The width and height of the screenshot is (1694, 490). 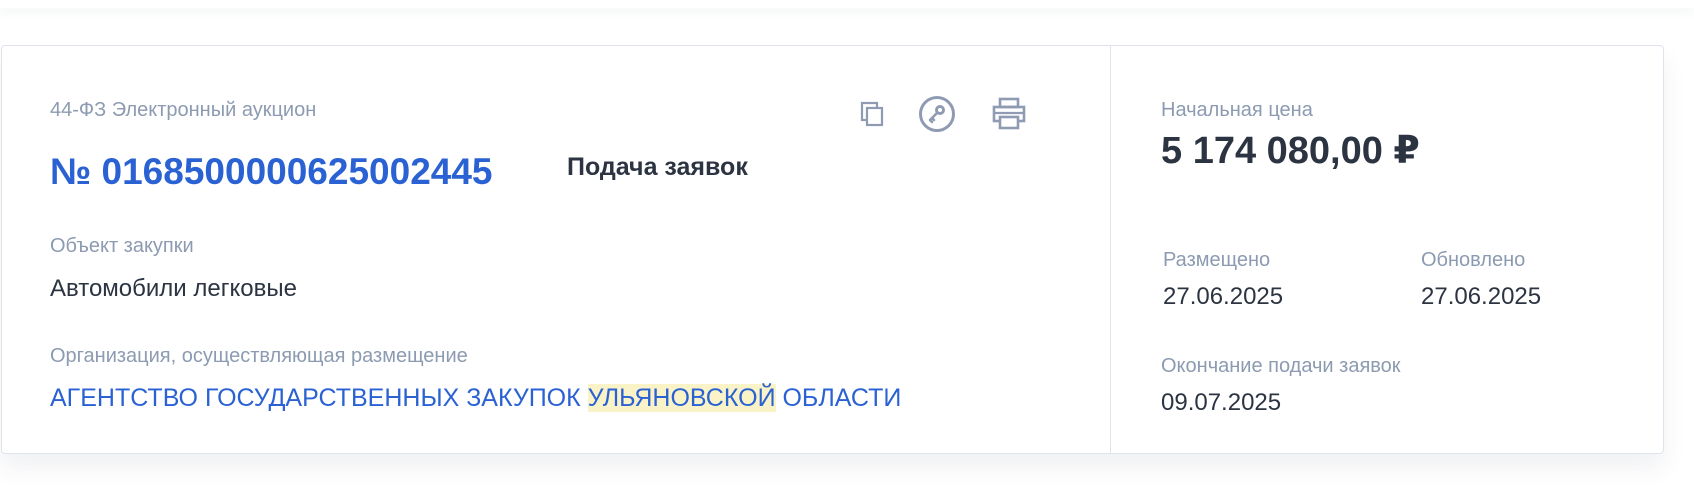 What do you see at coordinates (838, 398) in the screenshot?
I see `organization-name-part: ОБЛАСТИ` at bounding box center [838, 398].